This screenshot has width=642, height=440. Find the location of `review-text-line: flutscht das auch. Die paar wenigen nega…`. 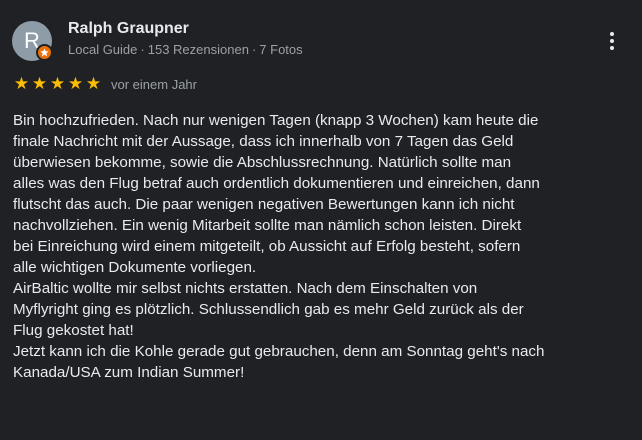

review-text-line: flutscht das auch. Die paar wenigen nega… is located at coordinates (264, 204).